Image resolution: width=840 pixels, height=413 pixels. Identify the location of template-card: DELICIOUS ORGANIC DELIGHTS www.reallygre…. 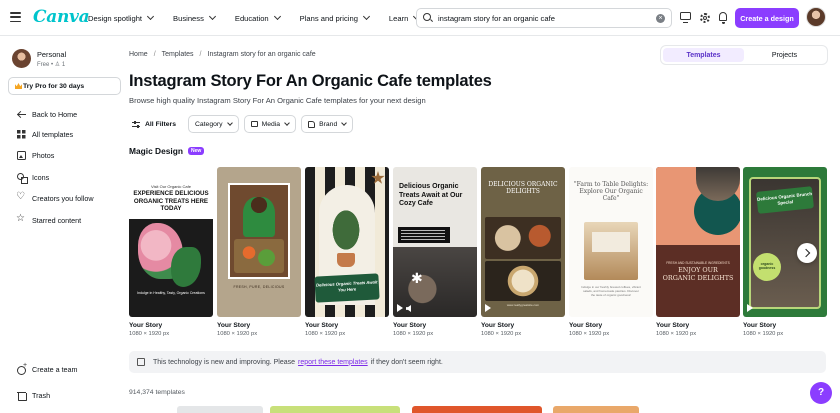
(523, 252).